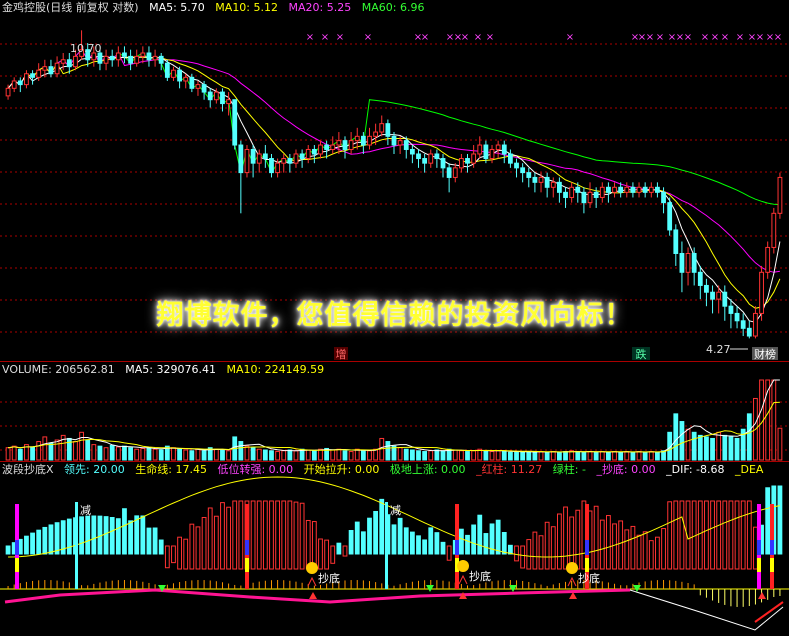 This screenshot has width=789, height=636. Describe the element at coordinates (317, 596) in the screenshot. I see `trend-line` at that location.